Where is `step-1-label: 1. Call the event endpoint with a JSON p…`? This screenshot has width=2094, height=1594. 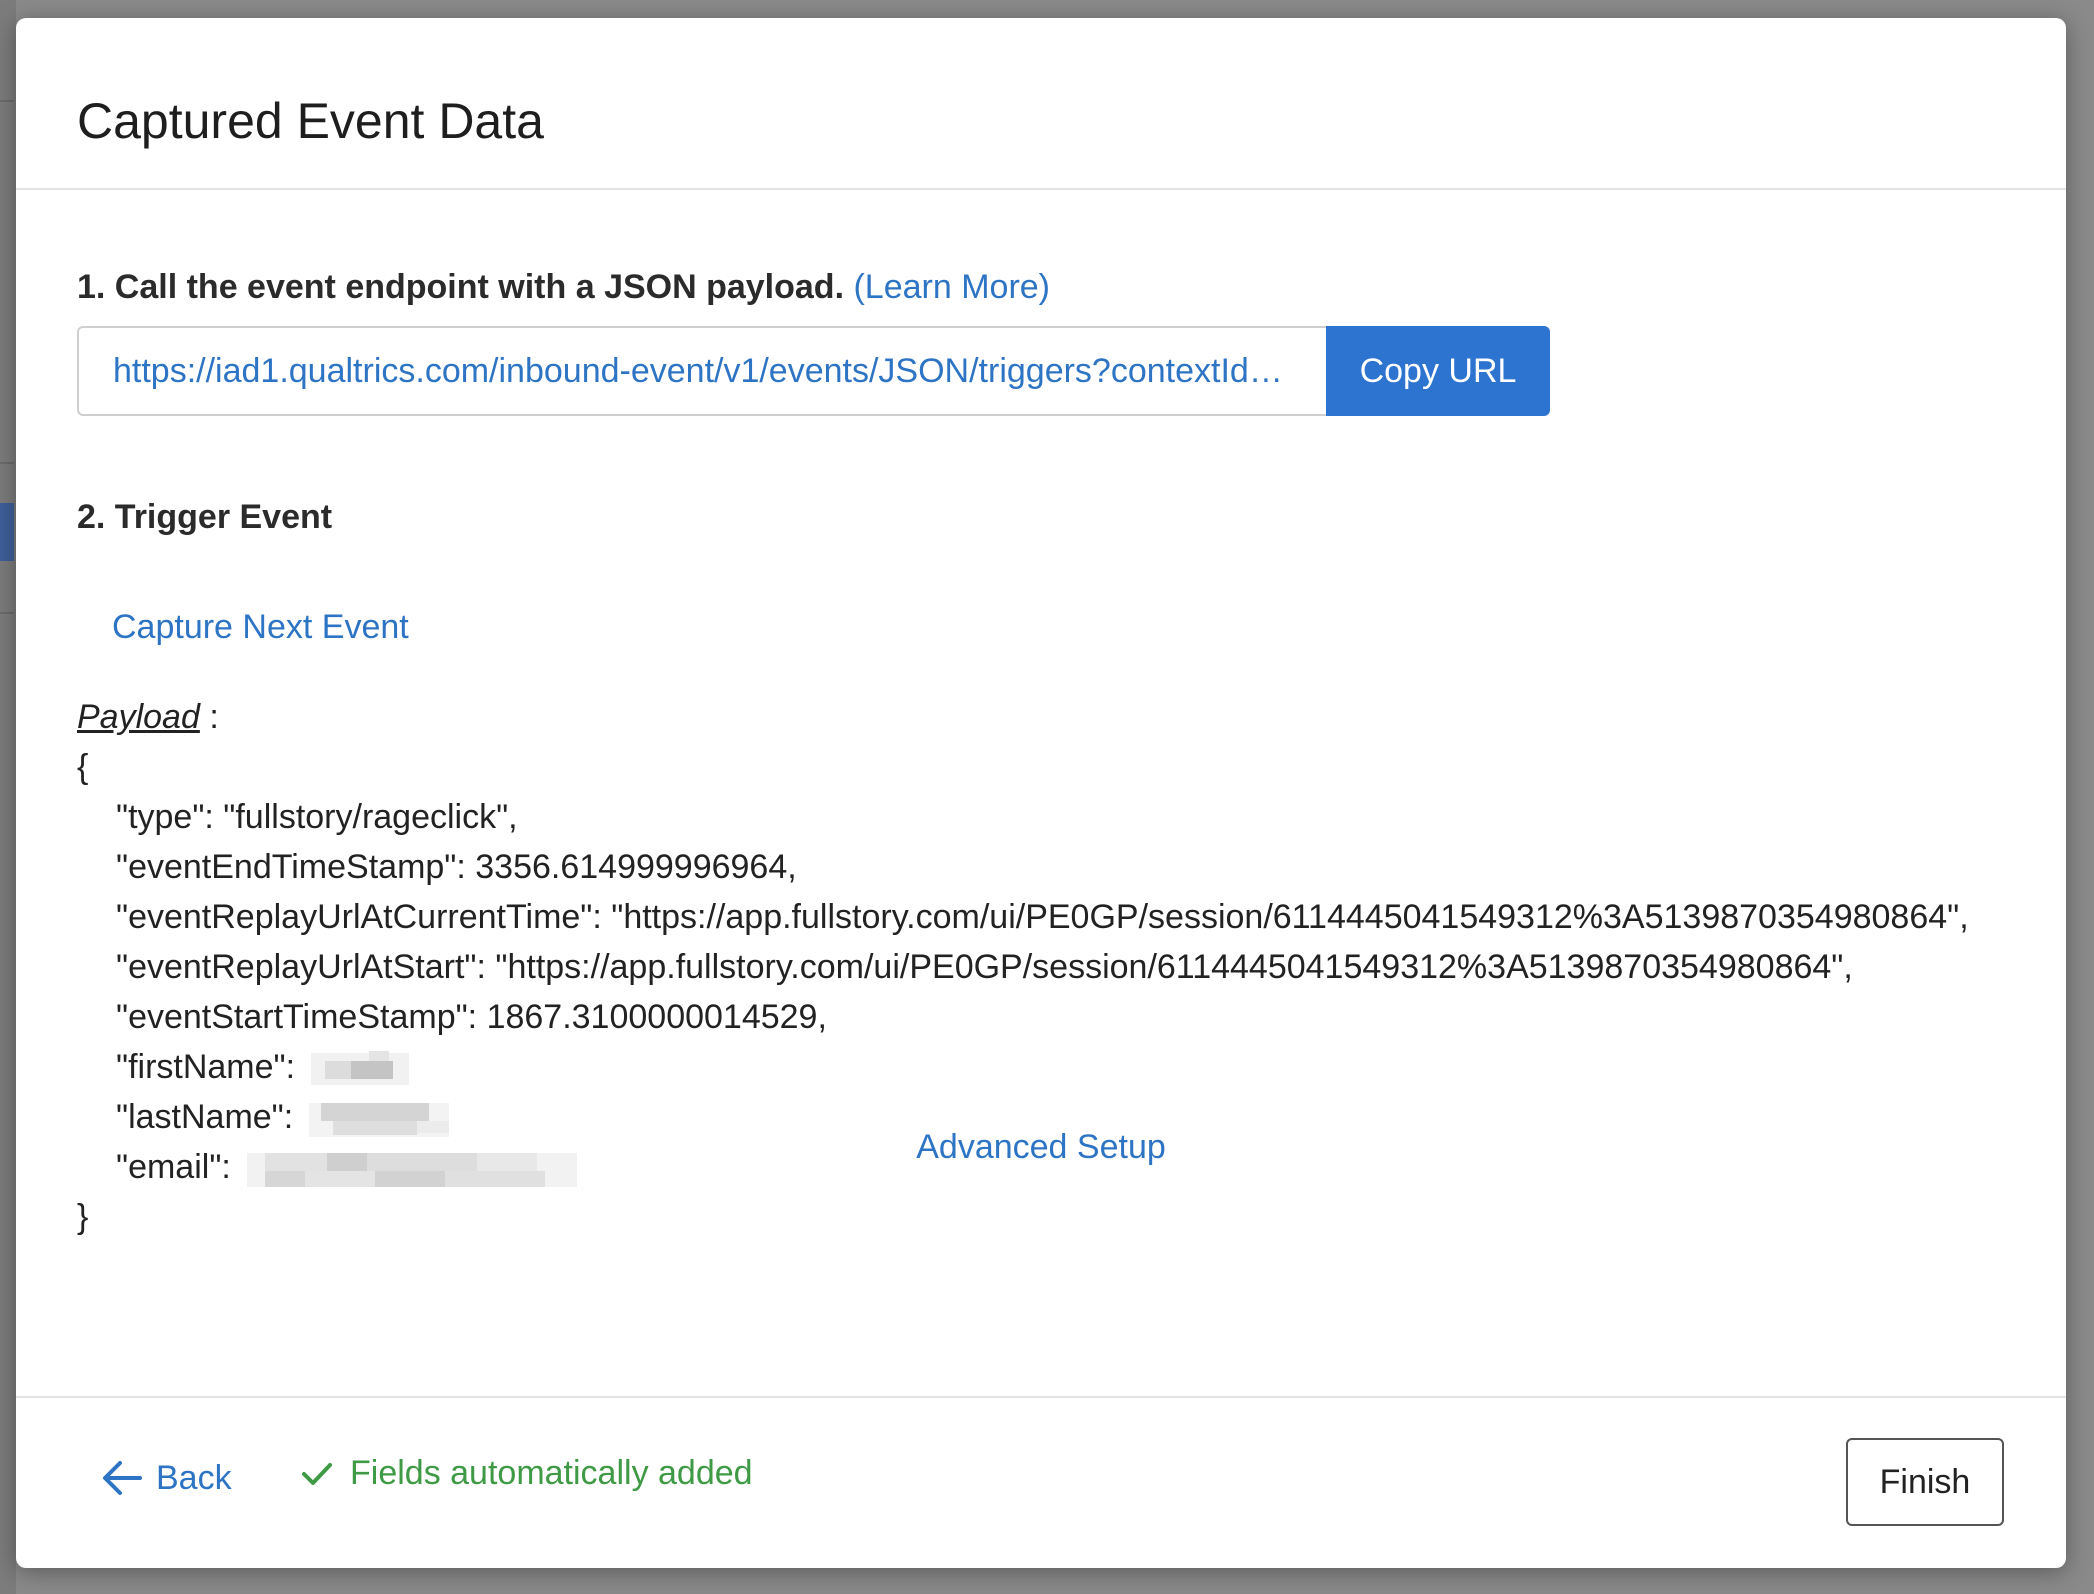 step-1-label: 1. Call the event endpoint with a JSON p… is located at coordinates (461, 287).